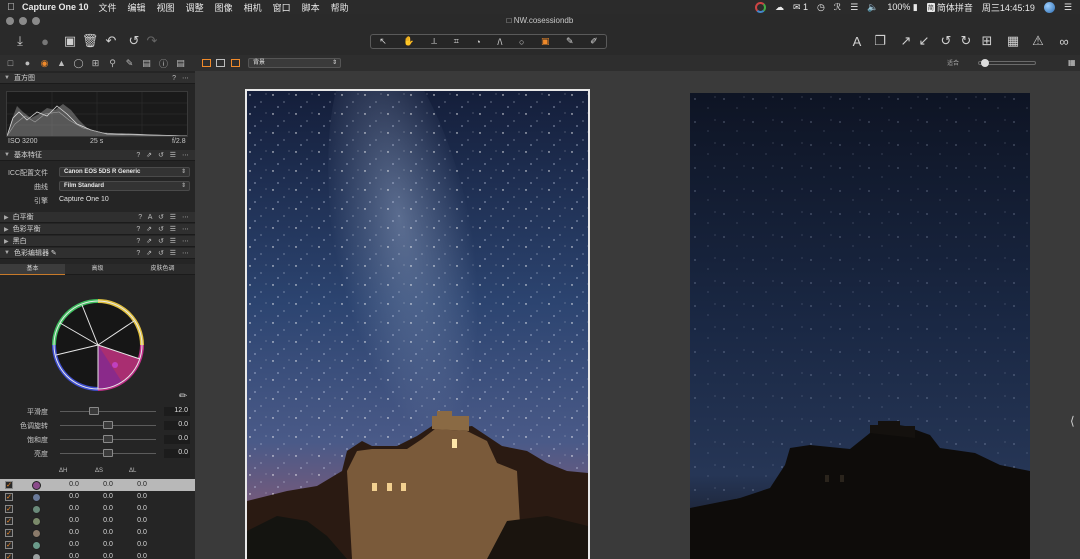 This screenshot has height=559, width=1080. Describe the element at coordinates (253, 7) in the screenshot. I see `menu-camera: 相机` at that location.